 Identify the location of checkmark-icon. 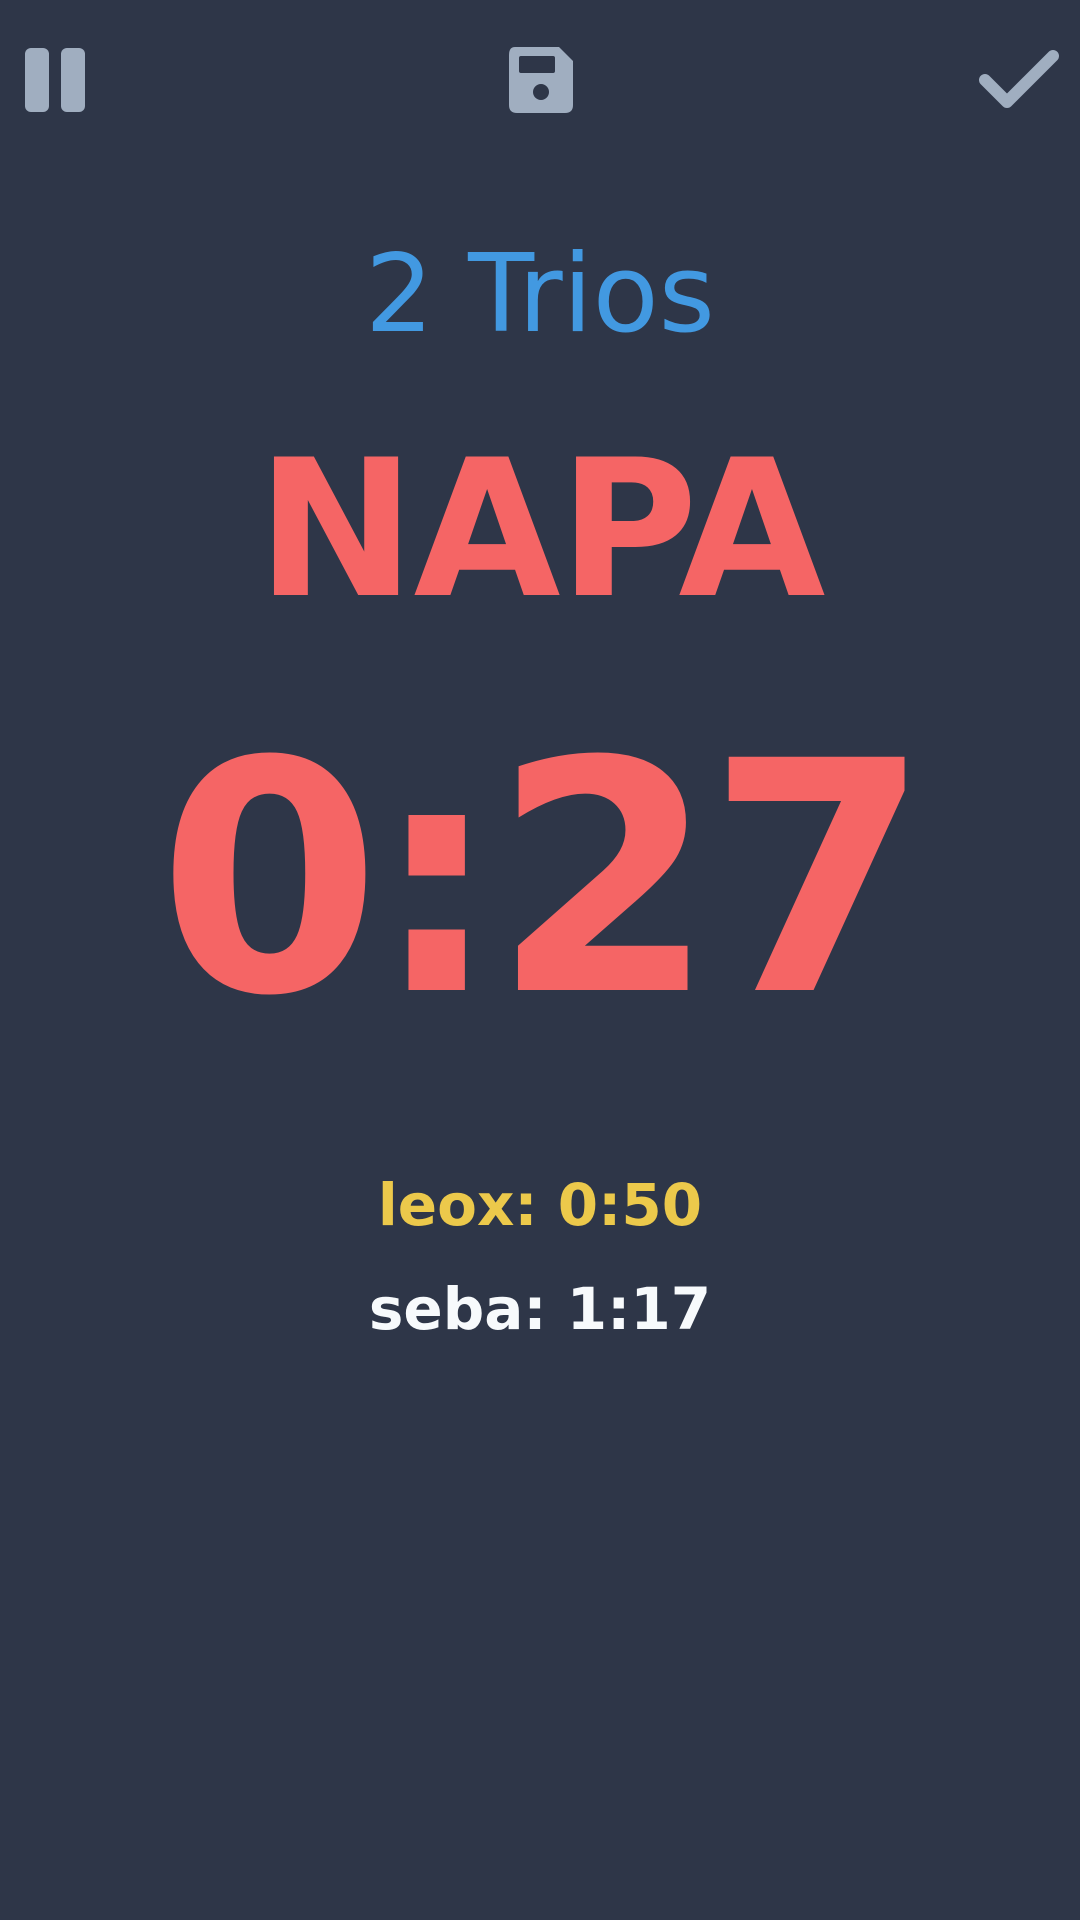
(1019, 79).